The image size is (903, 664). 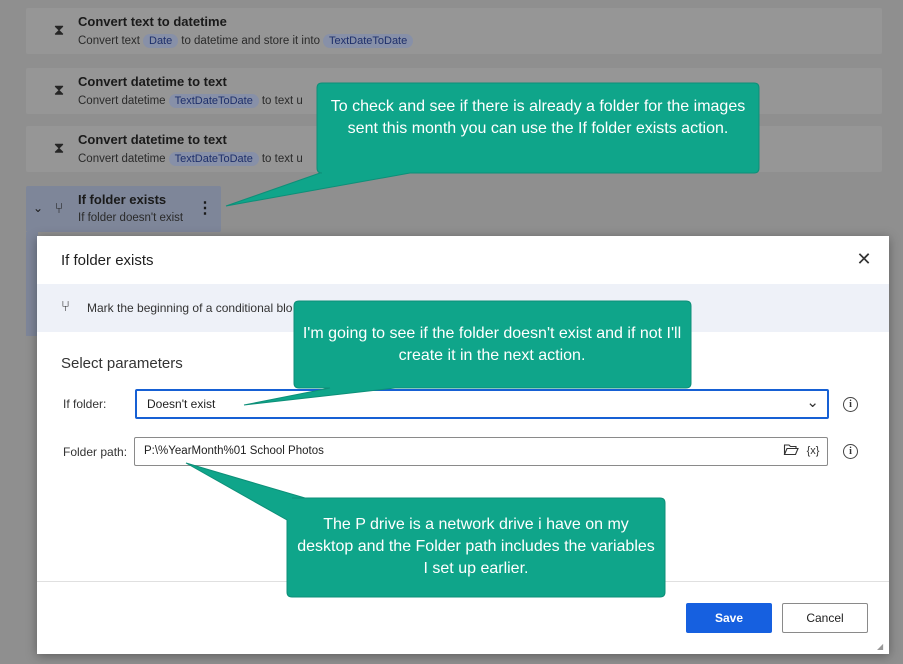 What do you see at coordinates (813, 451) in the screenshot?
I see `variables-icon: {x}` at bounding box center [813, 451].